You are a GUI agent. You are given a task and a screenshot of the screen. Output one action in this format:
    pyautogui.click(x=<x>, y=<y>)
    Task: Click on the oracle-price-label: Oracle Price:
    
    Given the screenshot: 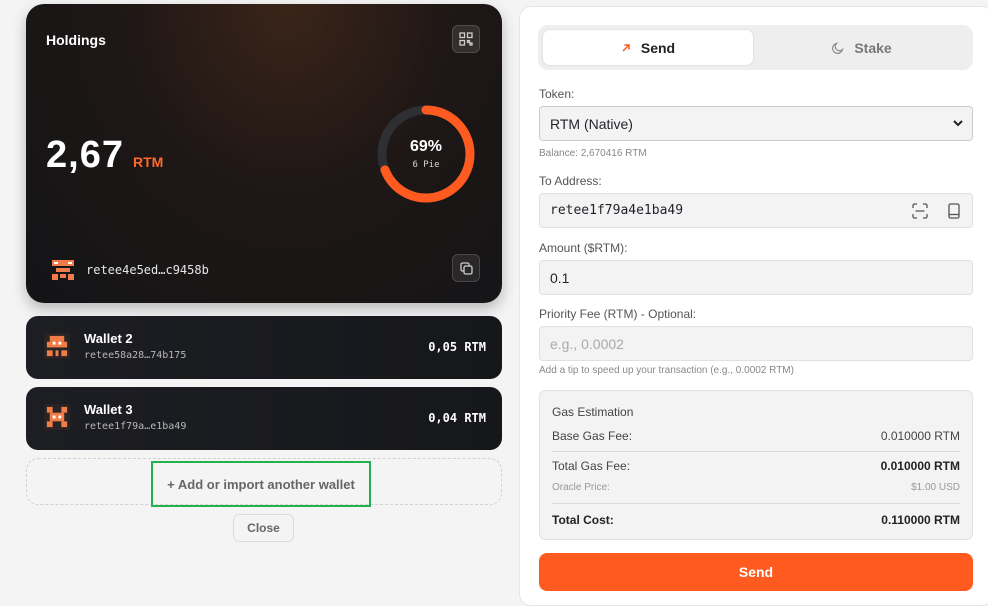 What is the action you would take?
    pyautogui.click(x=581, y=487)
    